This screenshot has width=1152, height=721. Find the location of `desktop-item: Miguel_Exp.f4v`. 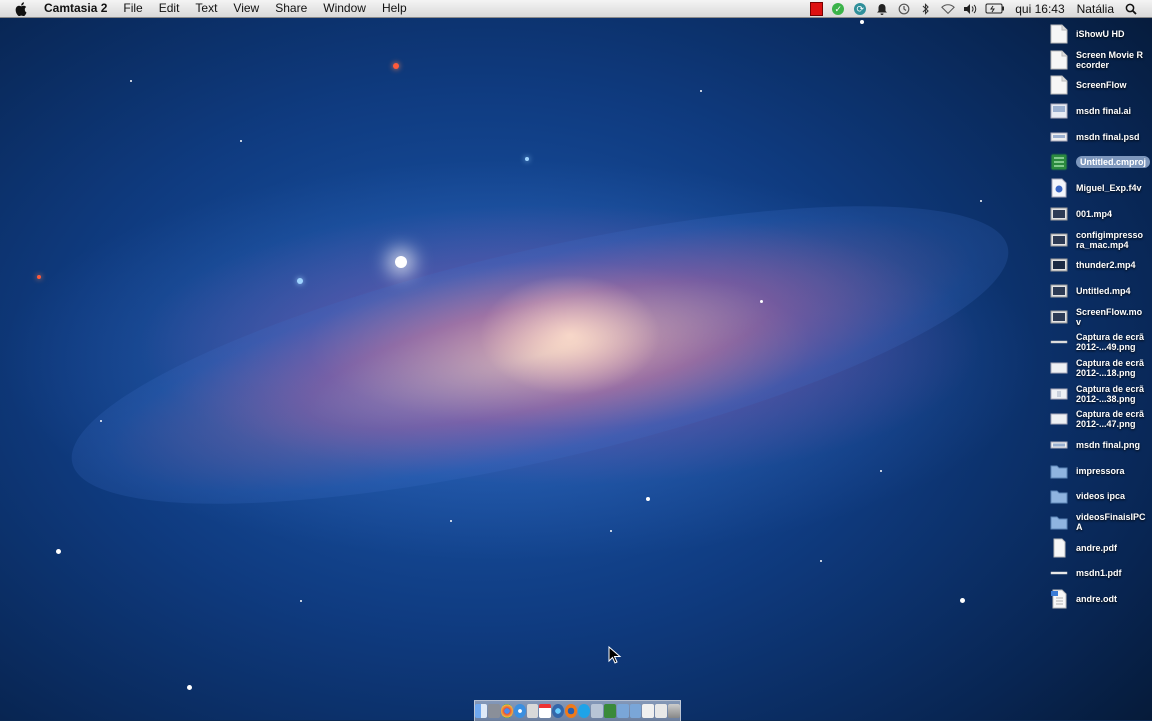

desktop-item: Miguel_Exp.f4v is located at coordinates (1099, 188).